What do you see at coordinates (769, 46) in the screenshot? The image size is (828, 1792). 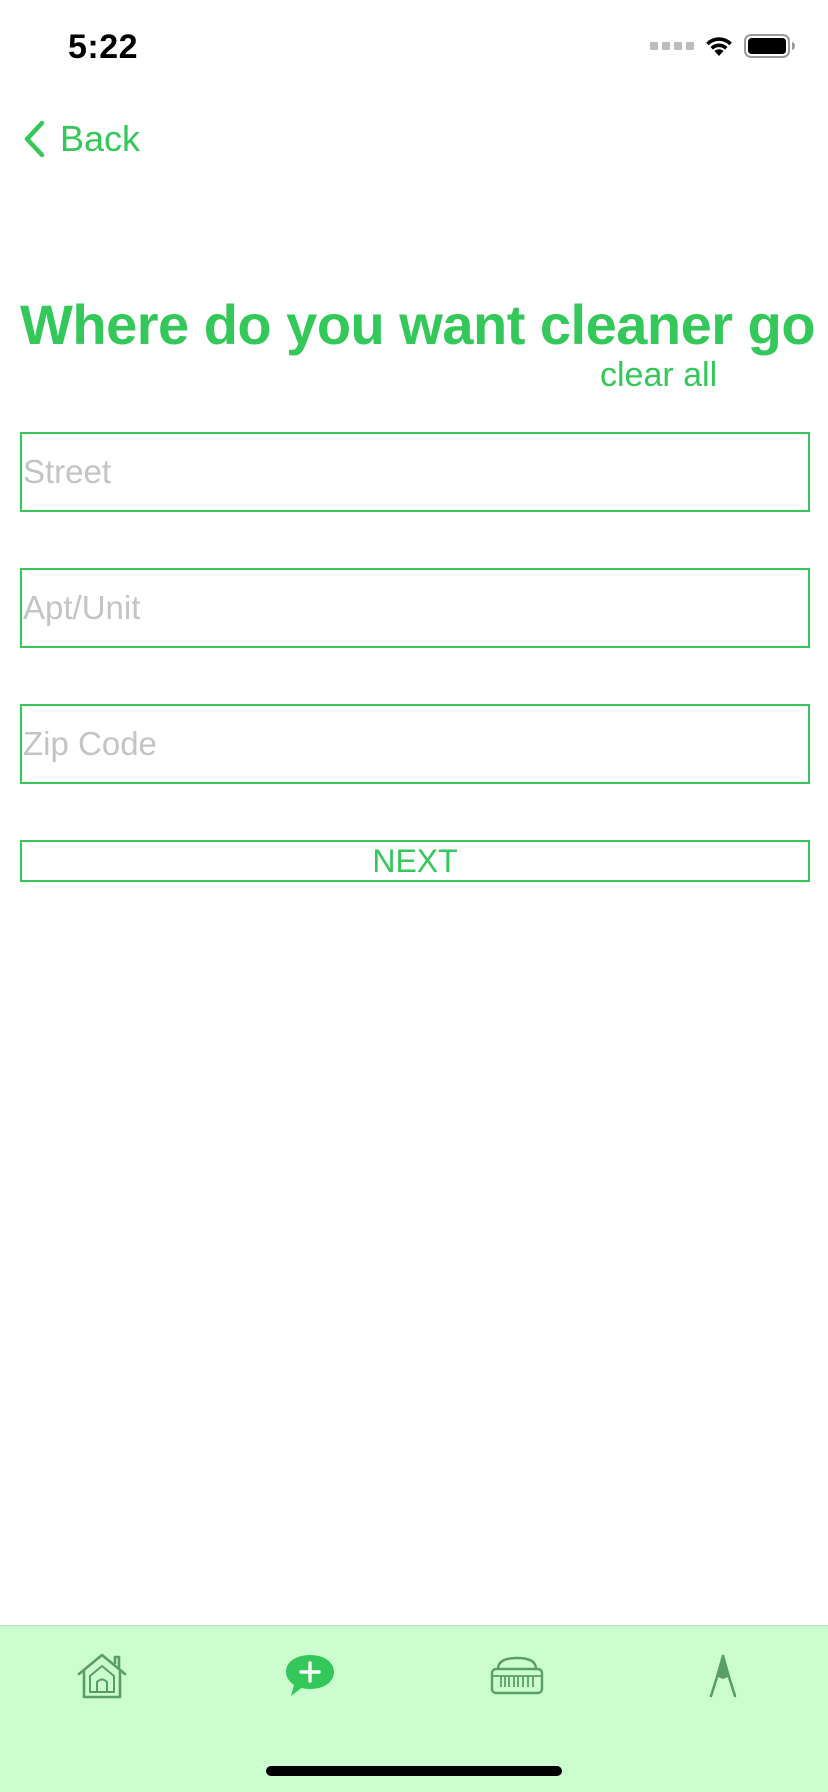 I see `battery-icon` at bounding box center [769, 46].